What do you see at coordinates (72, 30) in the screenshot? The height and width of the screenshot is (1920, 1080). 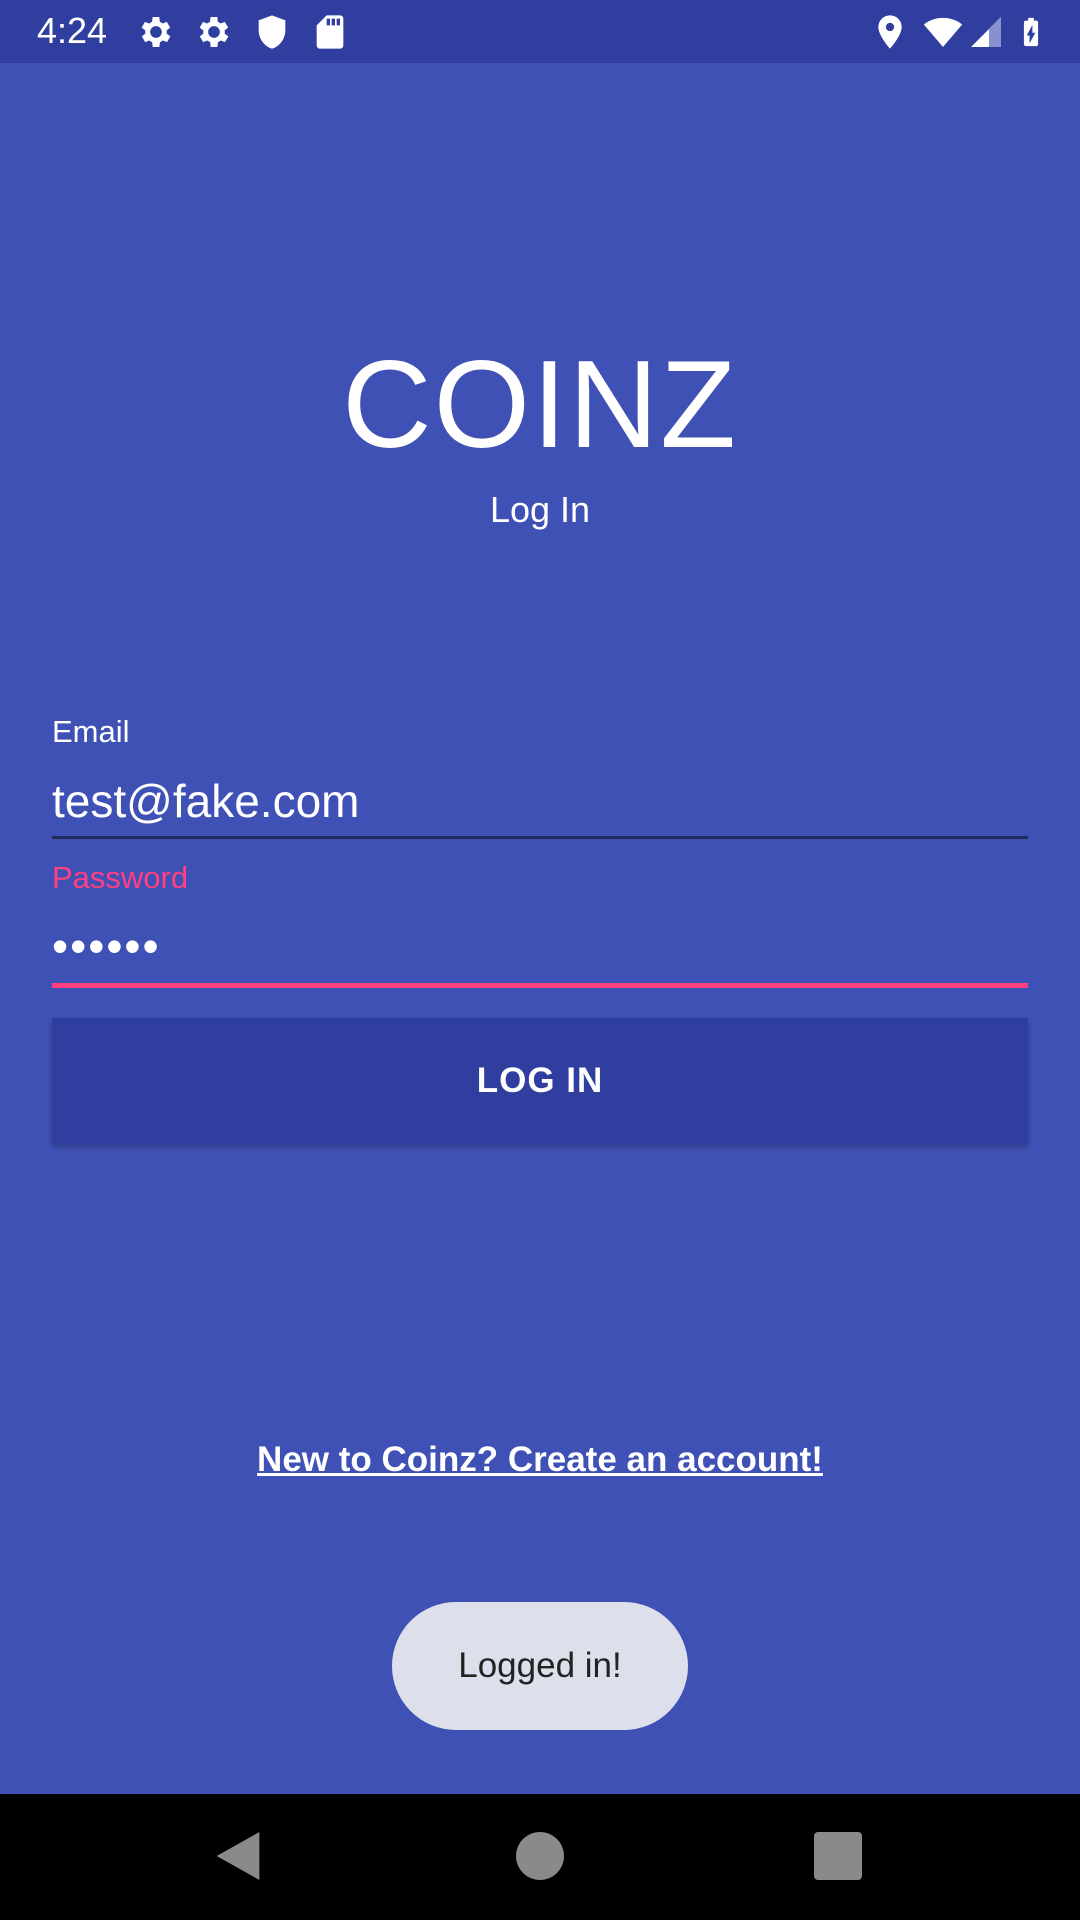 I see `status-time: 4:24` at bounding box center [72, 30].